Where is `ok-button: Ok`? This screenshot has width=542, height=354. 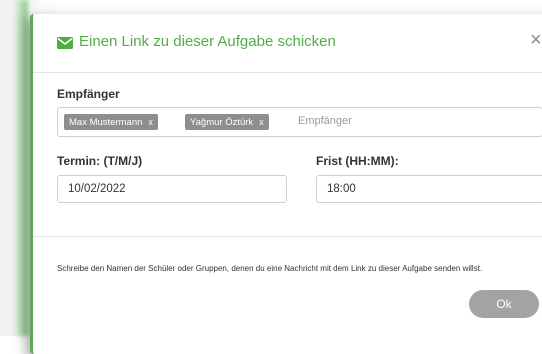 ok-button: Ok is located at coordinates (504, 304).